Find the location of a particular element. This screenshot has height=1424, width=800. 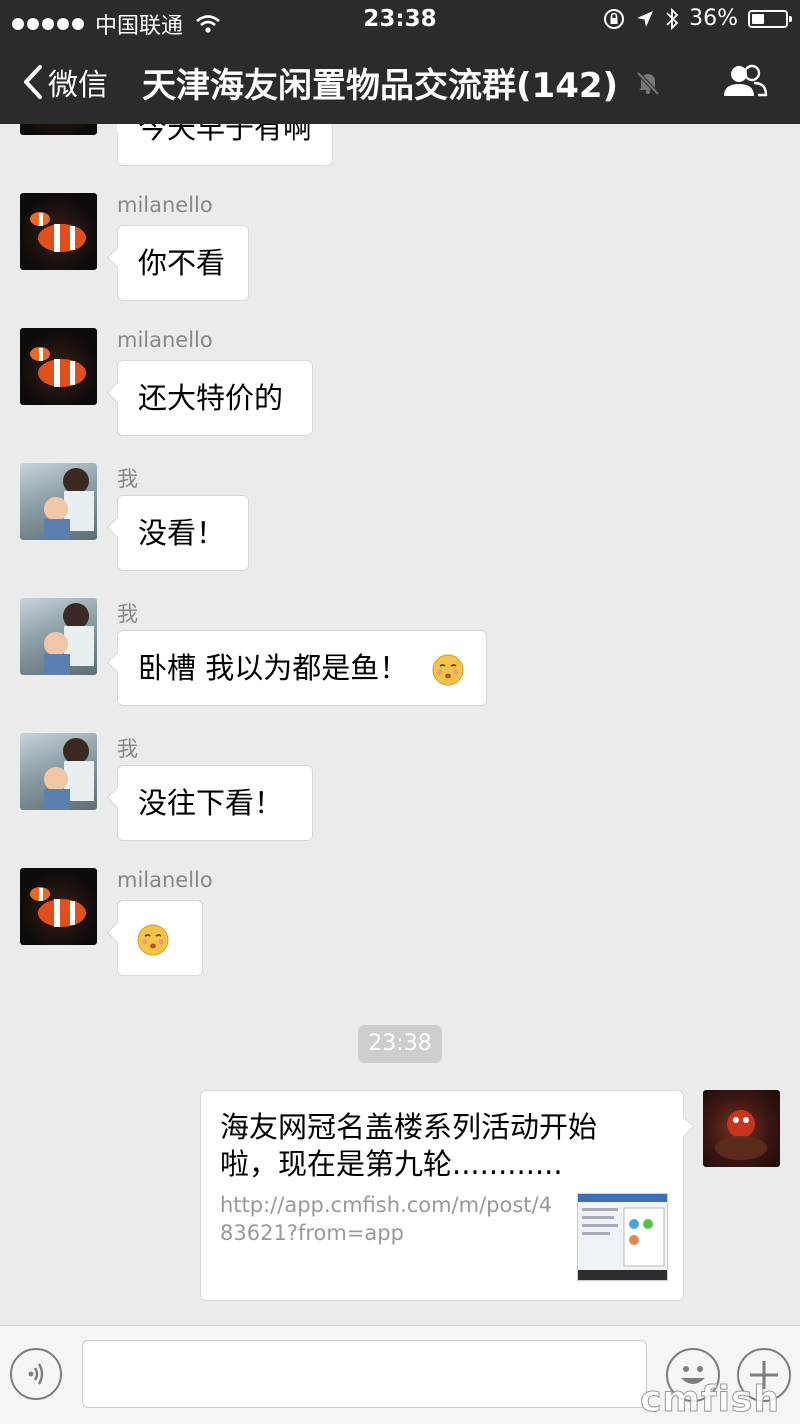

back-label: 微信 is located at coordinates (78, 85).